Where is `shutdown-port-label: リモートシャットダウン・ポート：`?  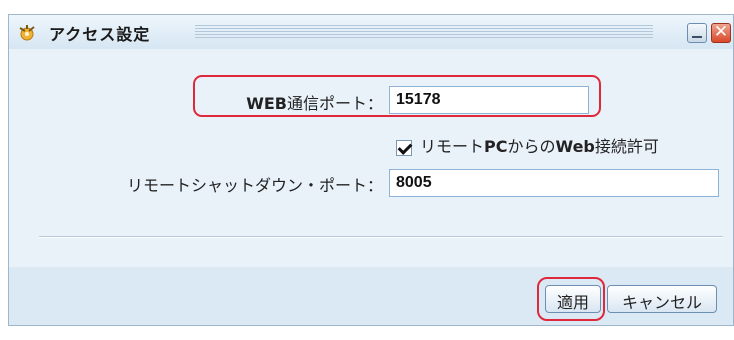 shutdown-port-label: リモートシャットダウン・ポート： is located at coordinates (254, 185).